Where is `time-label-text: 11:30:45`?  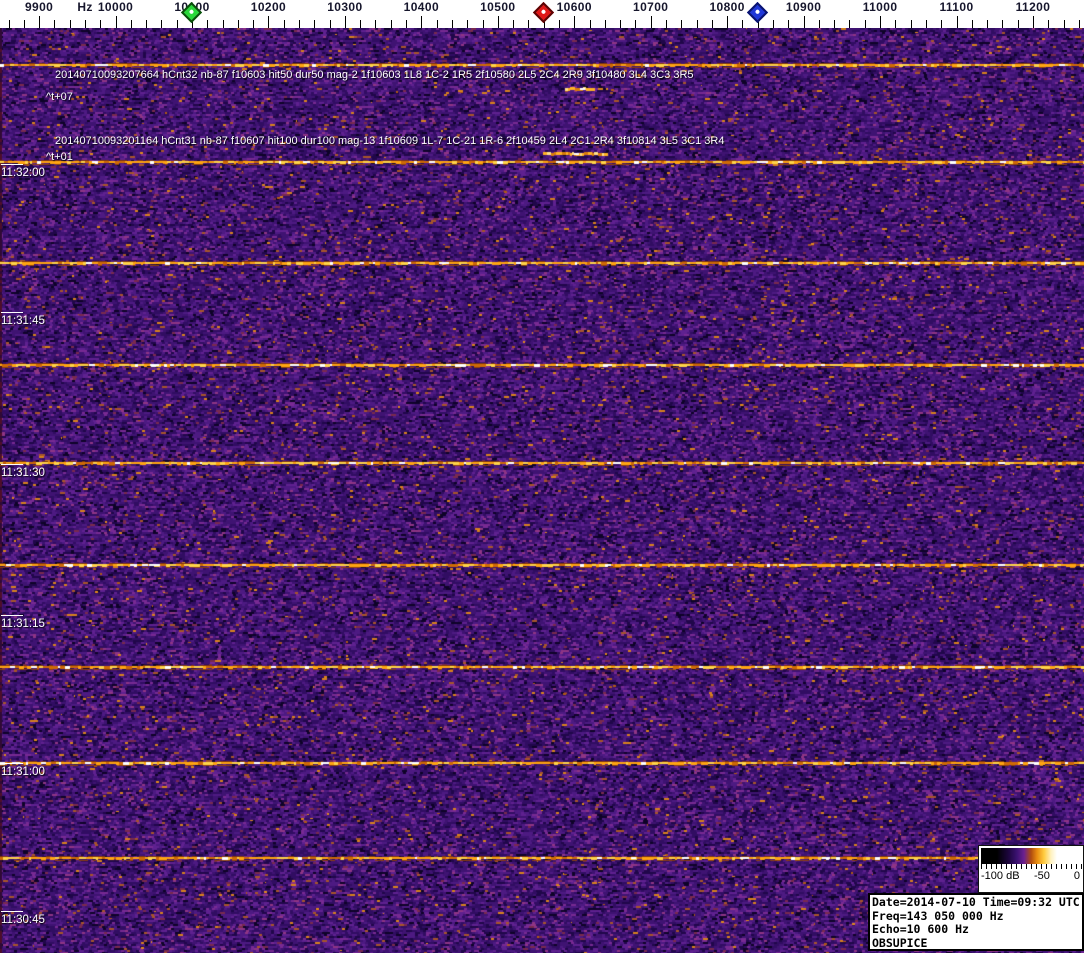 time-label-text: 11:30:45 is located at coordinates (23, 920).